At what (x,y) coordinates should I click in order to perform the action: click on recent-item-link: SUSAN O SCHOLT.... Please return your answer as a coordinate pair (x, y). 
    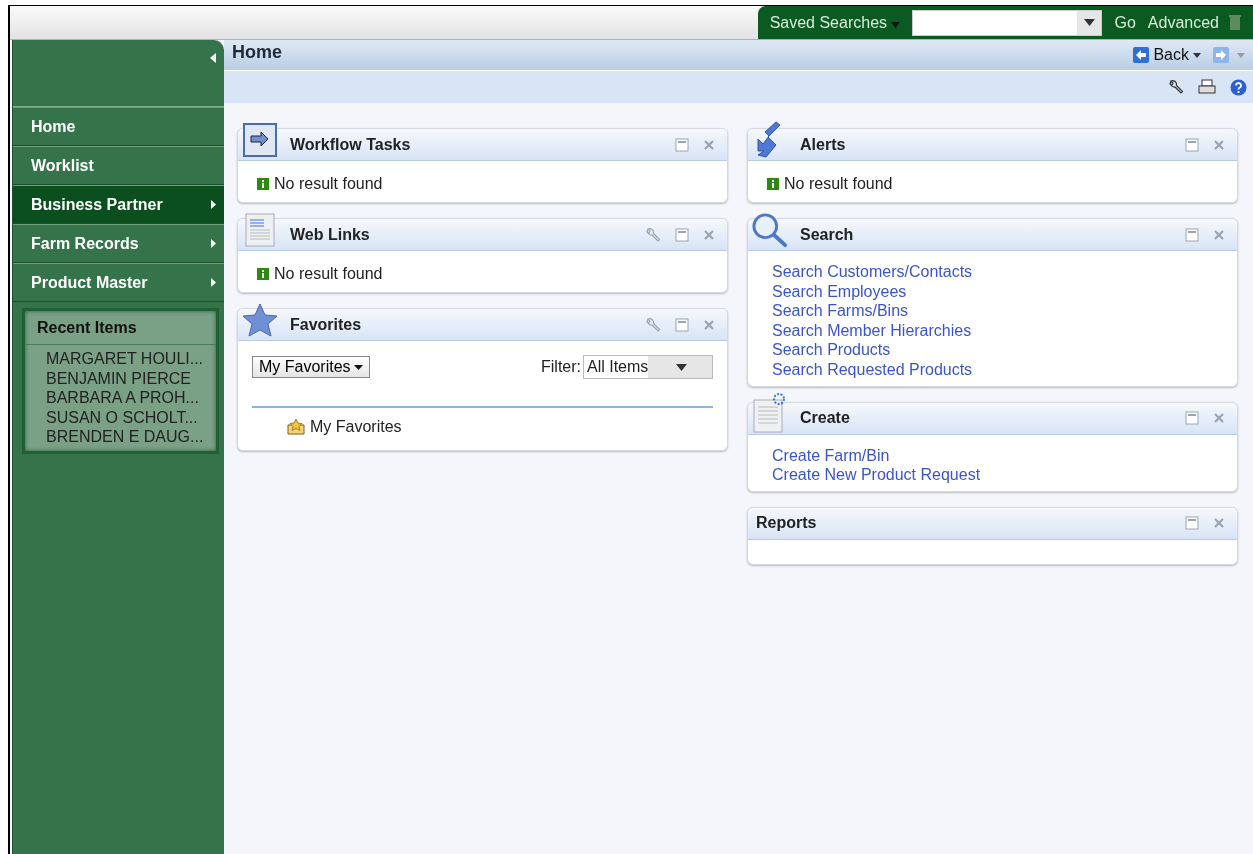
    Looking at the image, I should click on (120, 417).